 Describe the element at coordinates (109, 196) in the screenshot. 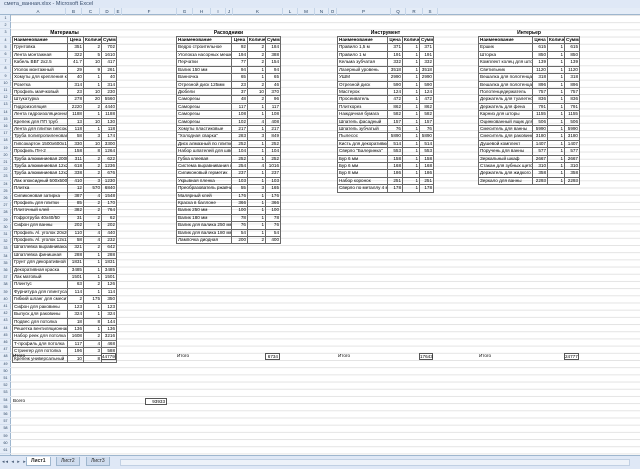

I see `sum-cell: 1548` at that location.